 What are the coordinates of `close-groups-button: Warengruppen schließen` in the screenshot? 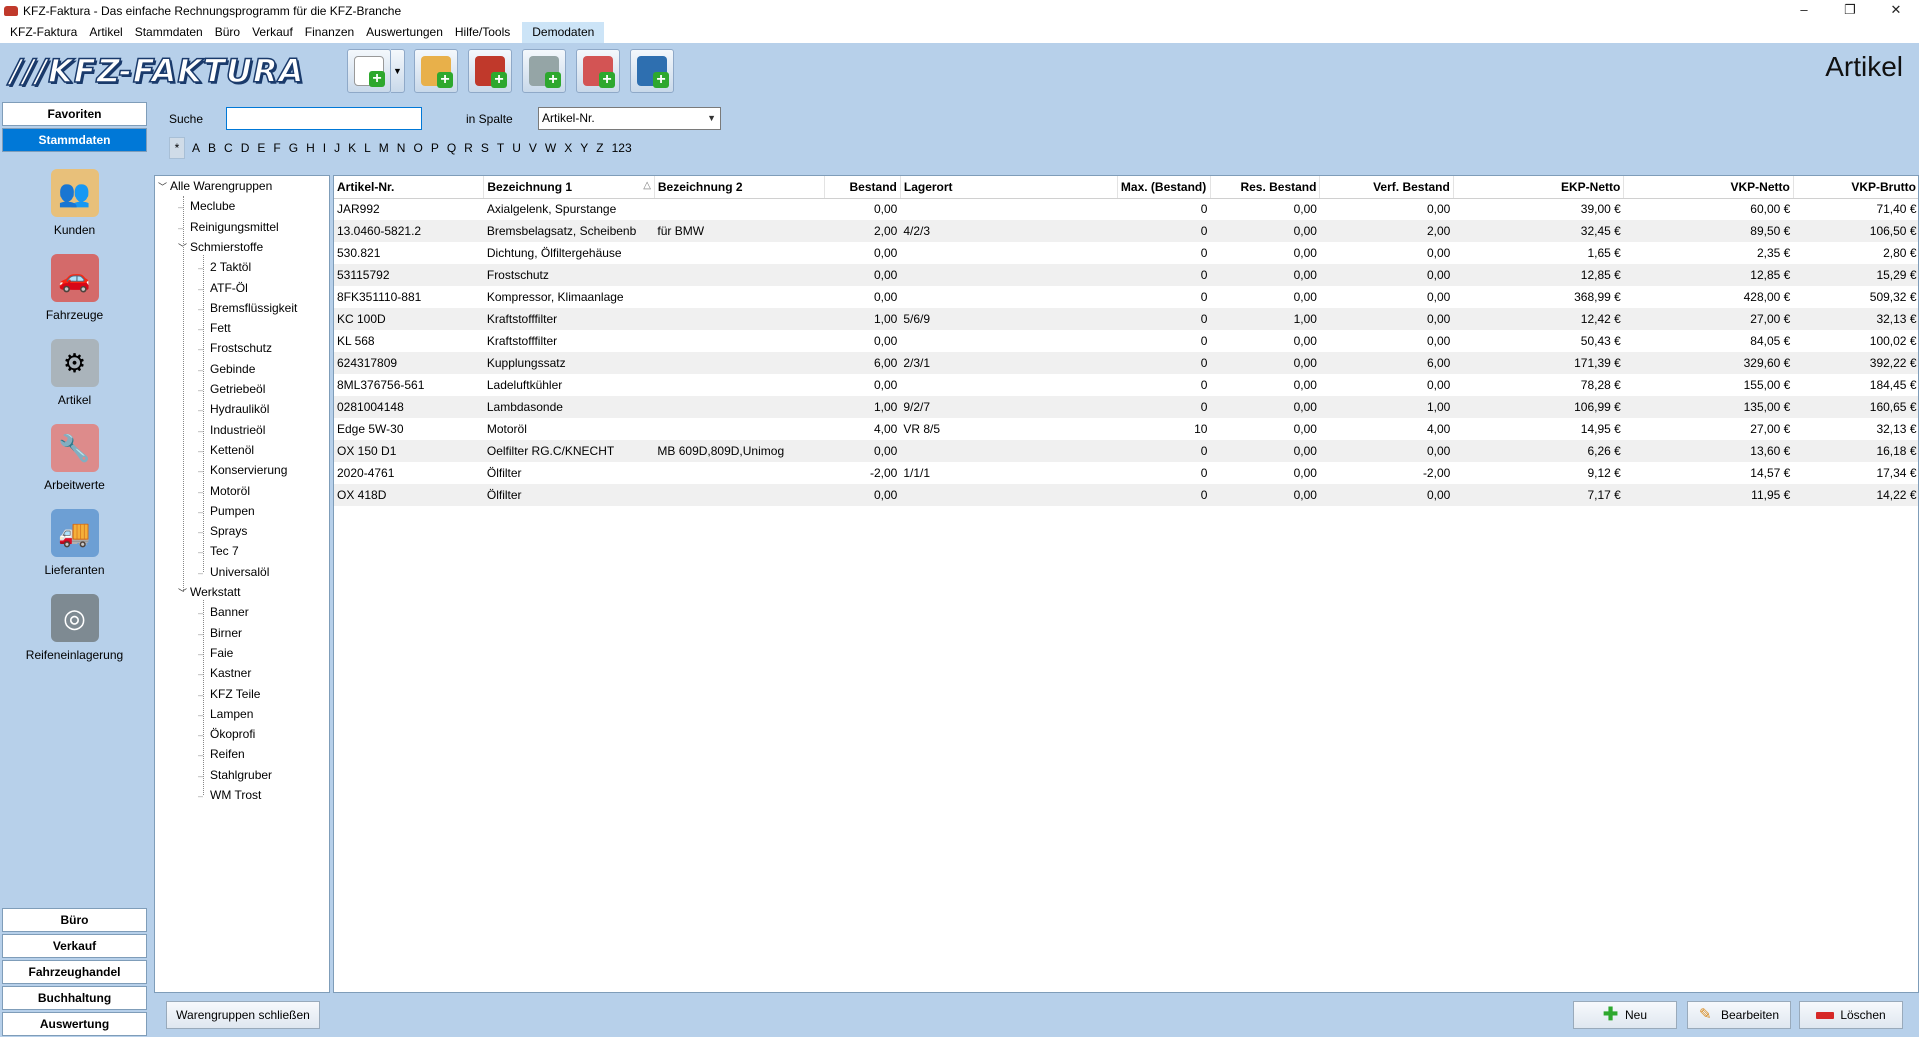 It's located at (243, 1015).